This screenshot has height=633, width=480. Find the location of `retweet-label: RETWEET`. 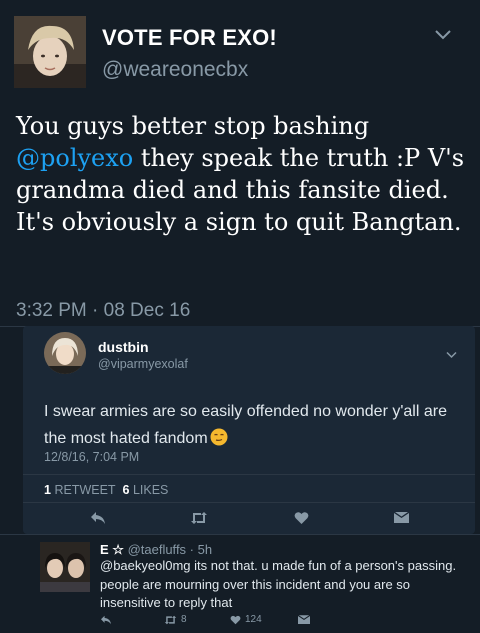

retweet-label: RETWEET is located at coordinates (84, 490).